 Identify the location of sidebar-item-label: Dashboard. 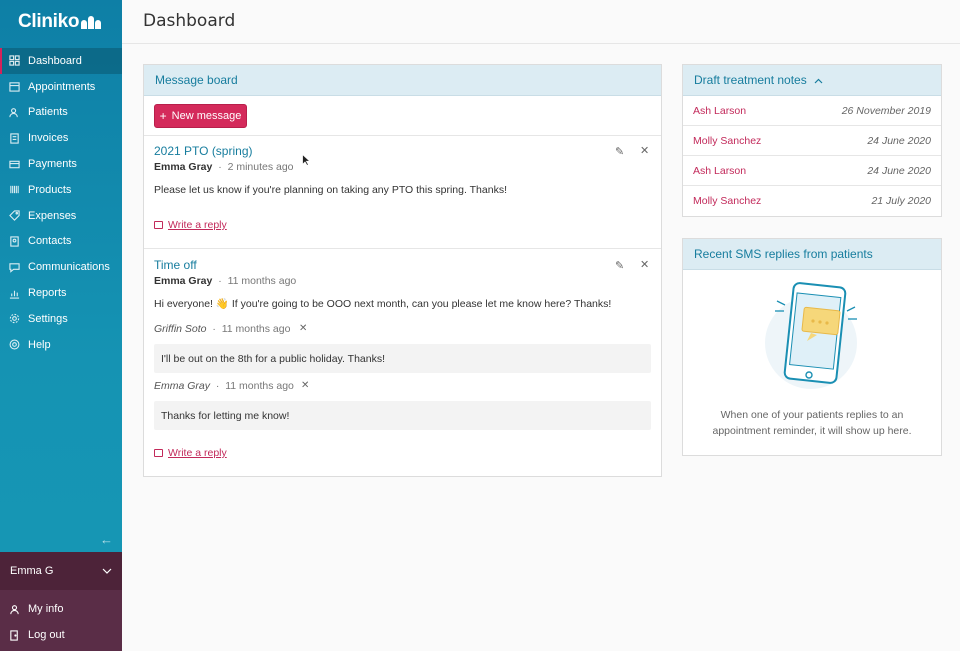
(55, 60).